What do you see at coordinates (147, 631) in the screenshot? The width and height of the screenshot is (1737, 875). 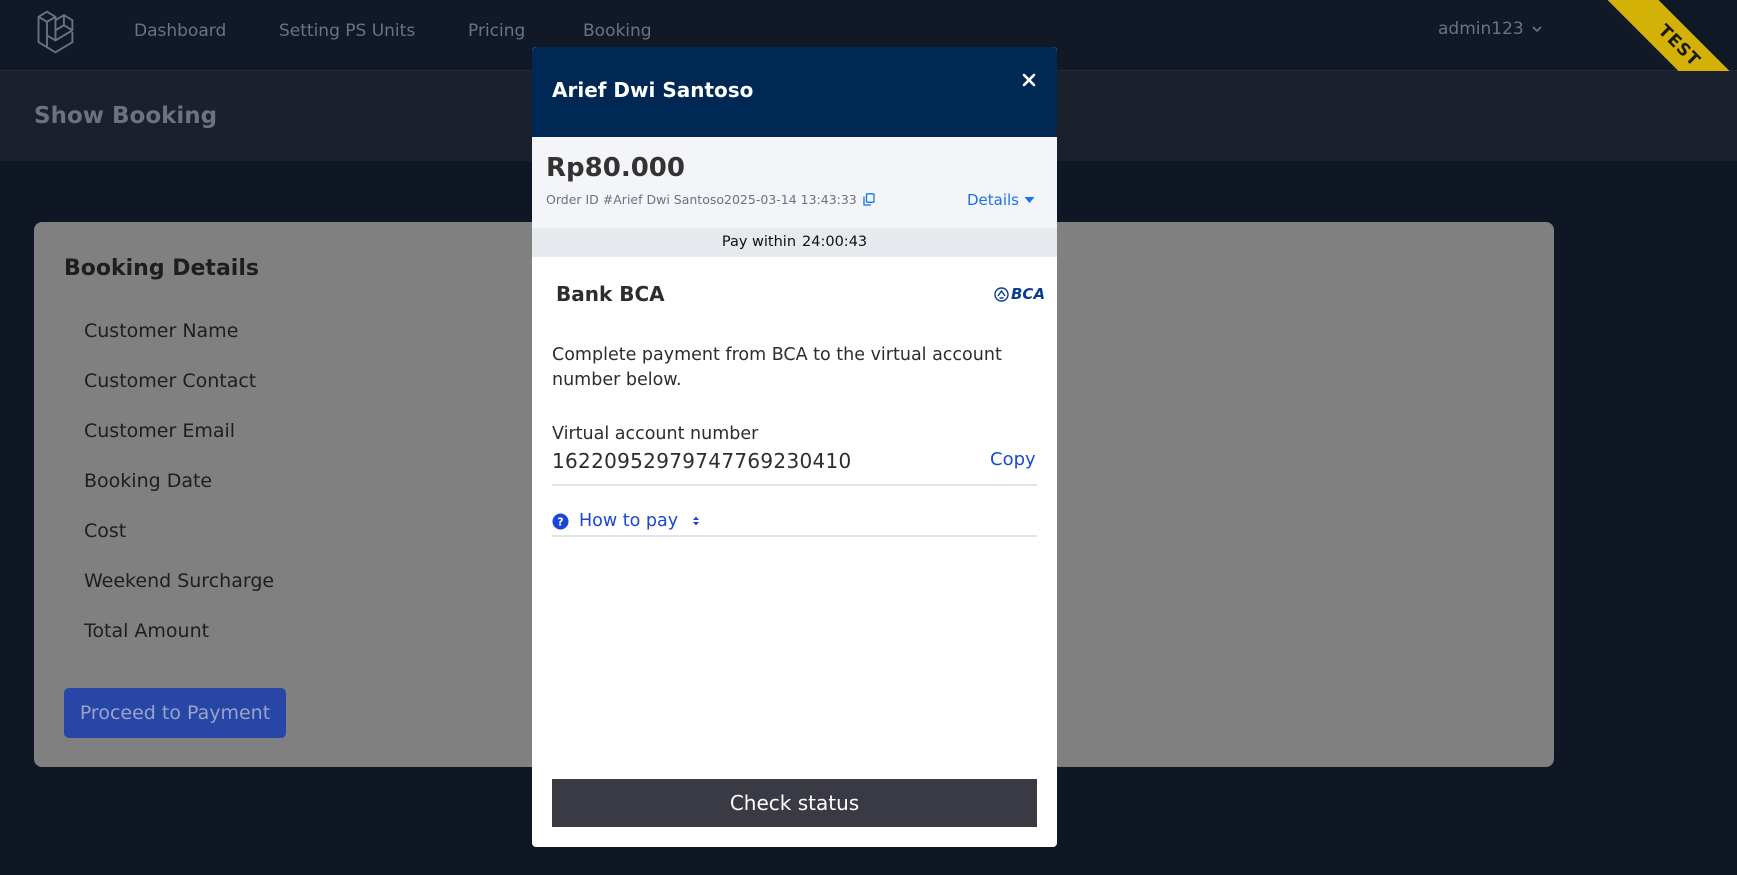 I see `field-label-total-amount: Total Amount` at bounding box center [147, 631].